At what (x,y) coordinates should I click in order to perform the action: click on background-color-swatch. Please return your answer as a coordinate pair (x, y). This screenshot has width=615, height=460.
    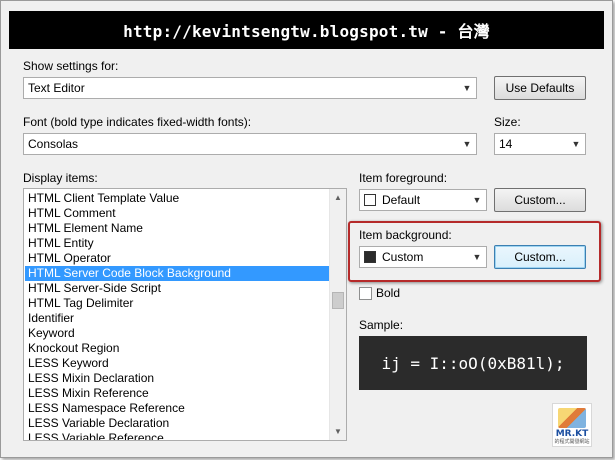
    Looking at the image, I should click on (370, 257).